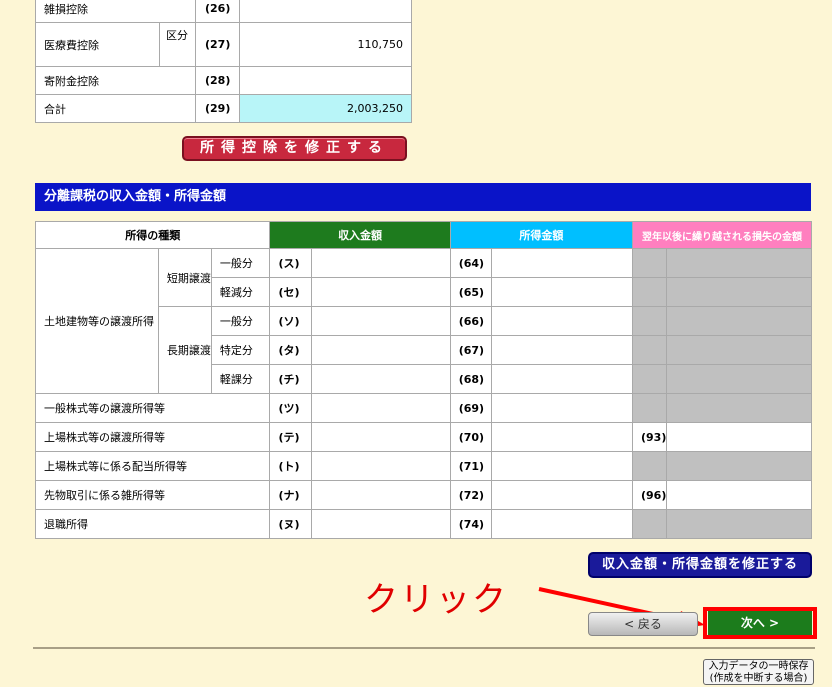 The height and width of the screenshot is (687, 832). I want to click on shotoku-num: (64), so click(471, 263).